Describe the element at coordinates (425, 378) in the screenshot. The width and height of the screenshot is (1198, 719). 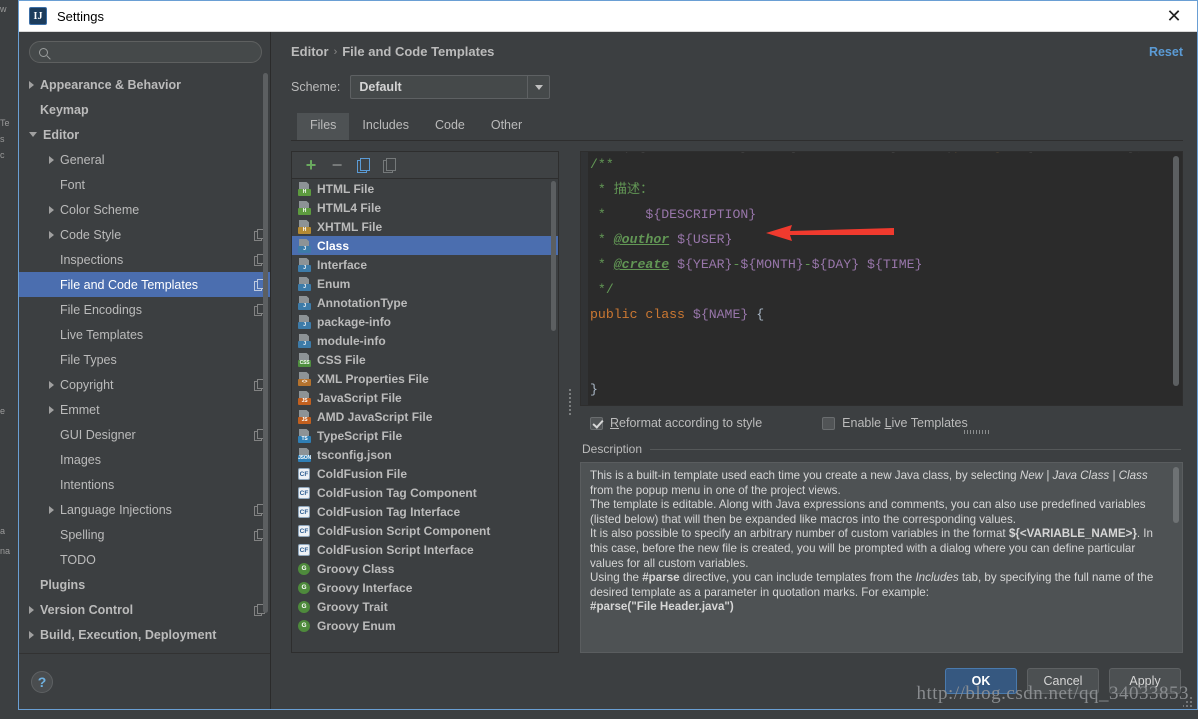
I see `list-item: <> XML Properties File` at that location.